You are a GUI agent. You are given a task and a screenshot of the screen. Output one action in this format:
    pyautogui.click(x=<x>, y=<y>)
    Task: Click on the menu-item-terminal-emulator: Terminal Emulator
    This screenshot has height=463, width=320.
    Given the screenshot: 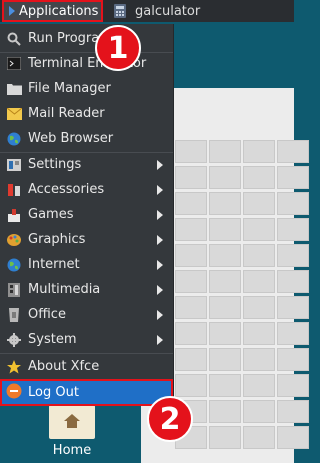 What is the action you would take?
    pyautogui.click(x=86, y=63)
    